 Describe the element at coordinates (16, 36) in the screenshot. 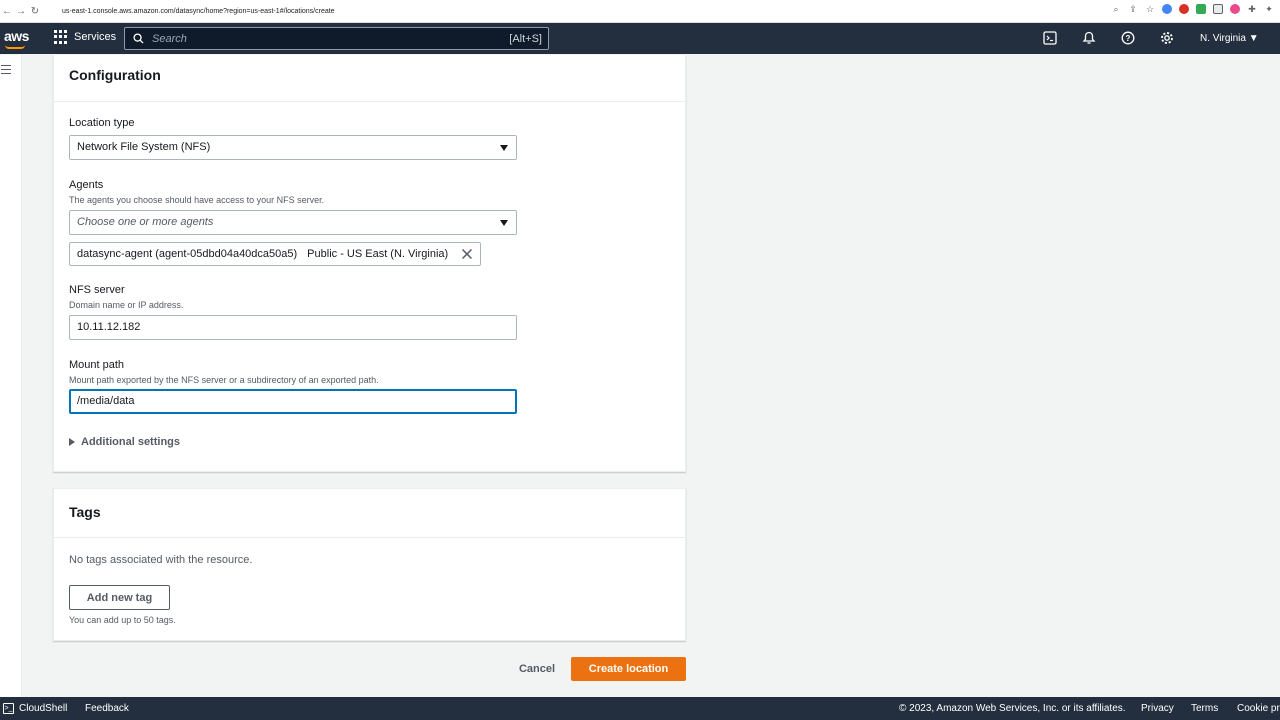

I see `aws-logo-text: aws` at that location.